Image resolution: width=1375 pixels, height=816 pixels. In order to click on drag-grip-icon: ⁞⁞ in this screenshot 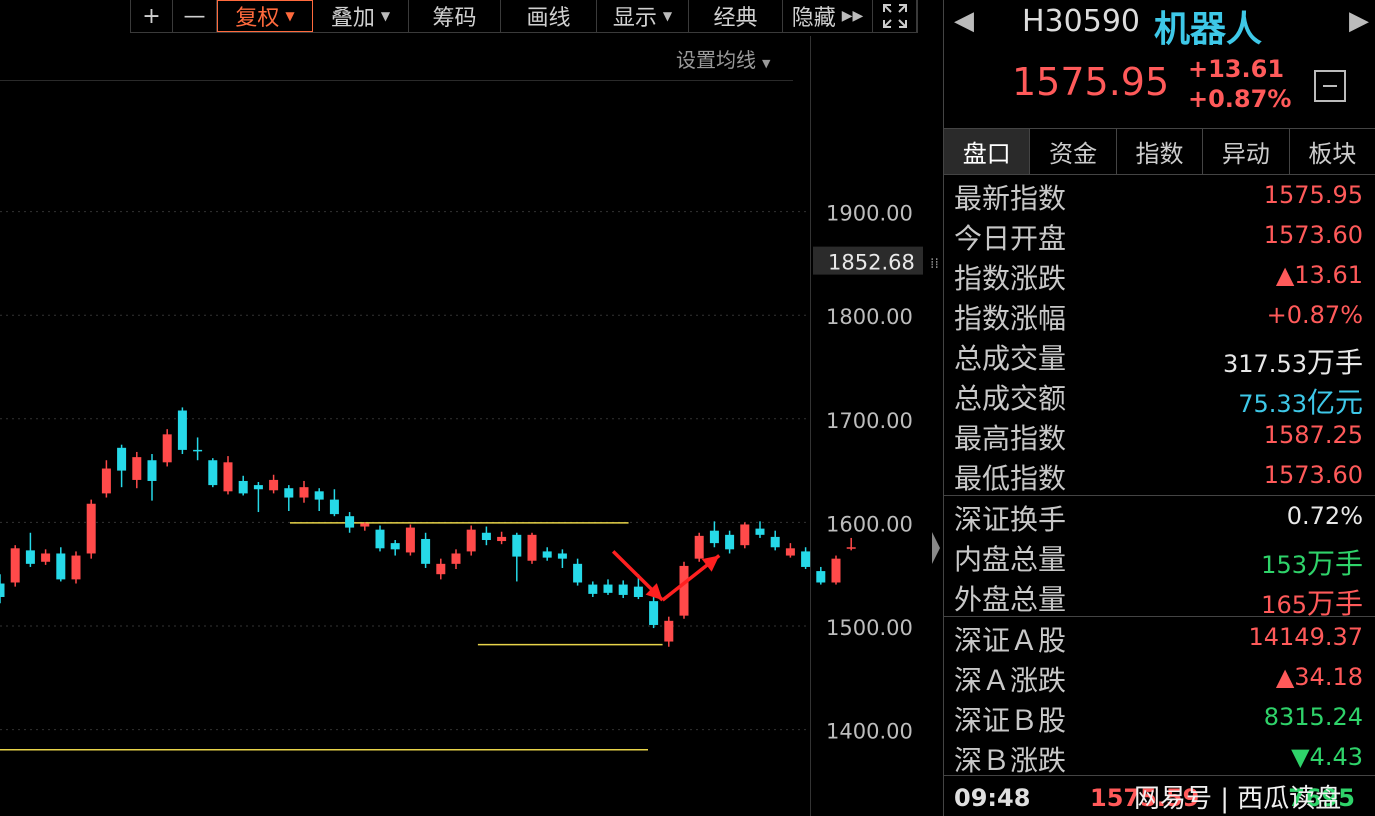, I will do `click(934, 264)`.